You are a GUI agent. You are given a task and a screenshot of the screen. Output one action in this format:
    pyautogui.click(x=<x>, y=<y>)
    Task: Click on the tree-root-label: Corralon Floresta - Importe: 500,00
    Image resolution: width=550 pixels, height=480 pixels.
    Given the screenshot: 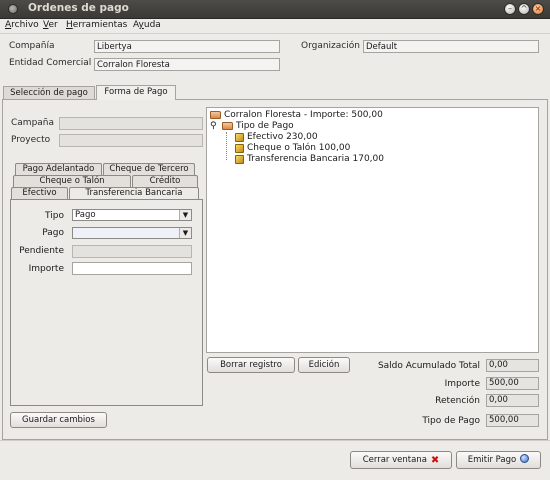 What is the action you would take?
    pyautogui.click(x=303, y=115)
    